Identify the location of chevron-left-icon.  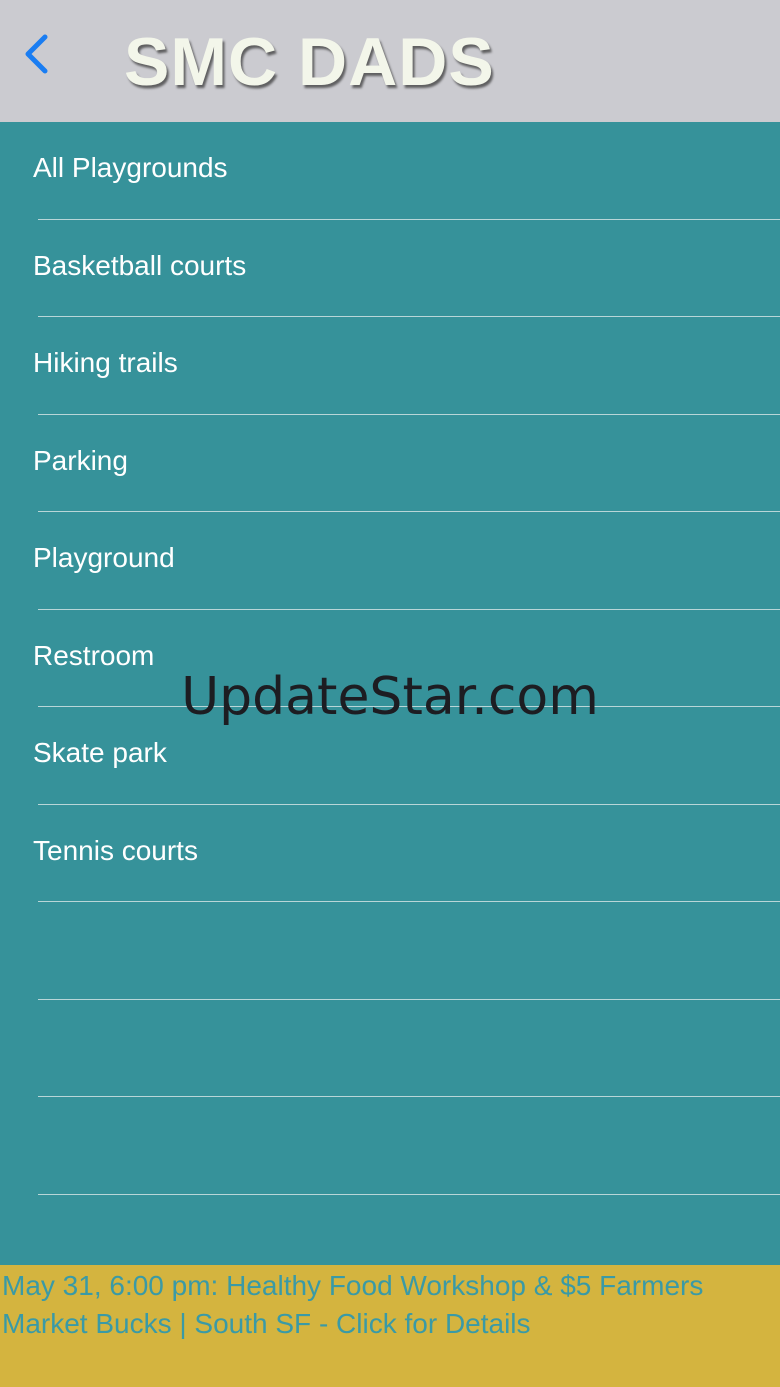
(36, 54).